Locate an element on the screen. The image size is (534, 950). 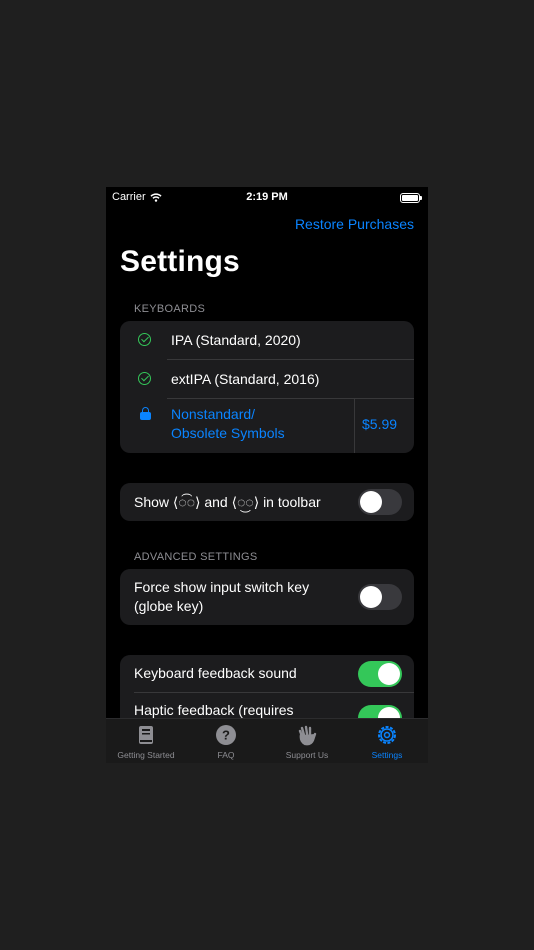
tab-label: Settings is located at coordinates (387, 755).